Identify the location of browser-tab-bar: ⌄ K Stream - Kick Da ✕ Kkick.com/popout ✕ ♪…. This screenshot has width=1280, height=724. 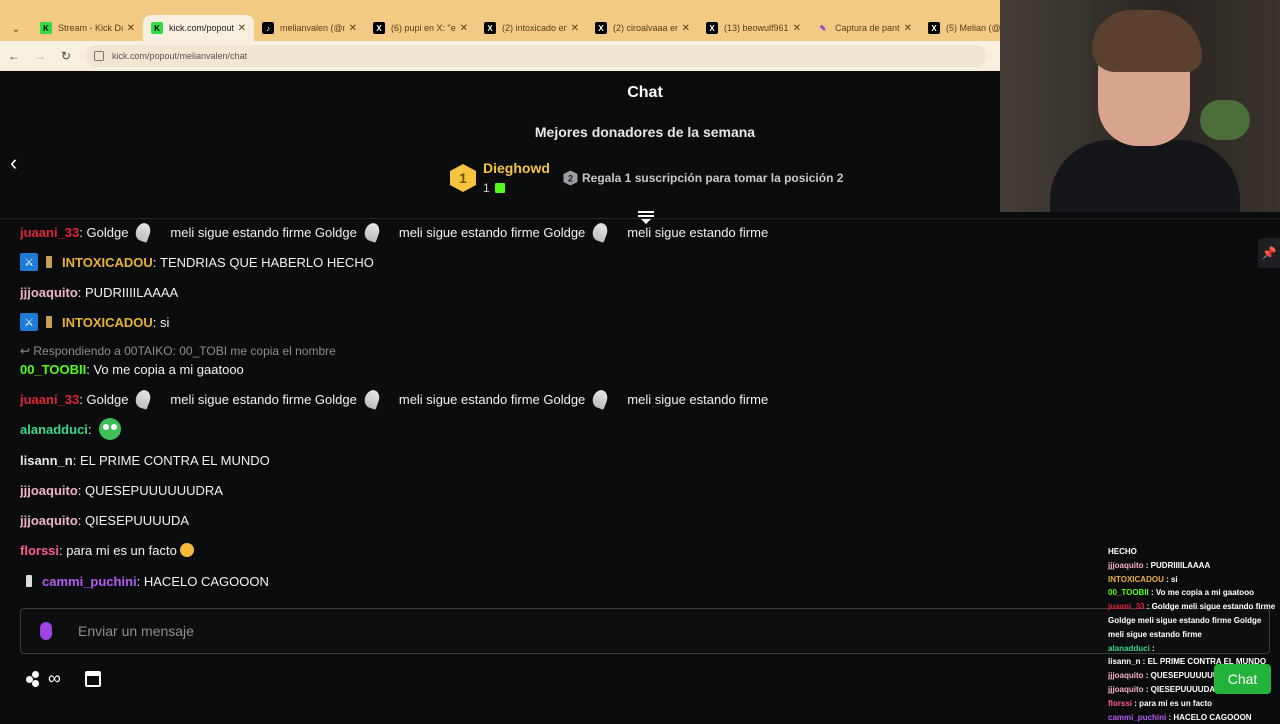
(511, 22).